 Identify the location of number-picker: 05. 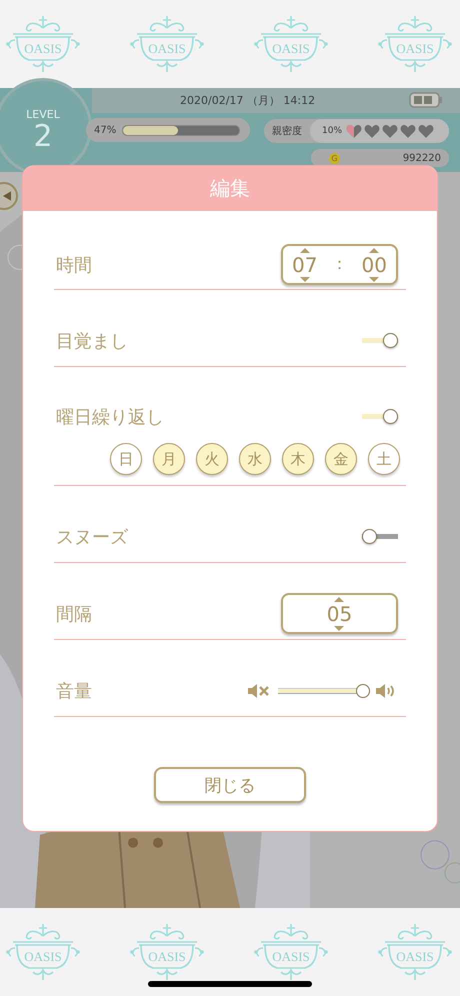
(339, 613).